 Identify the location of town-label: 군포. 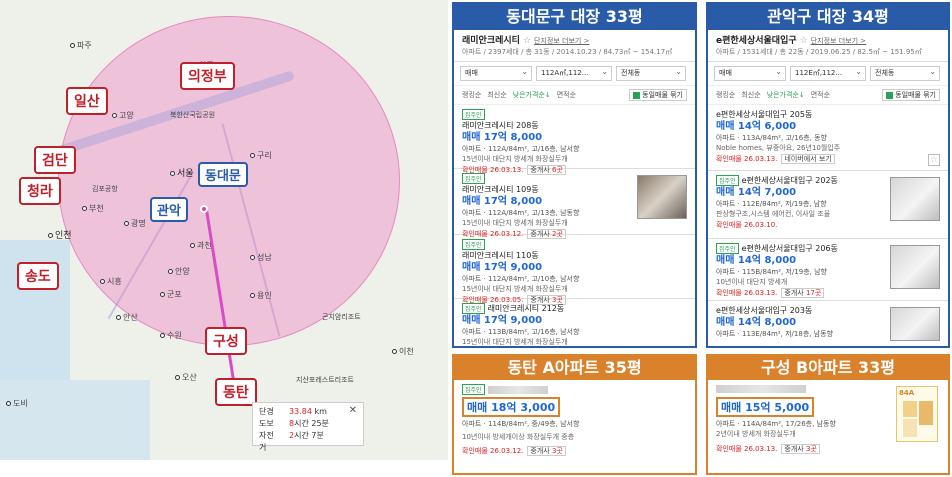
(171, 294).